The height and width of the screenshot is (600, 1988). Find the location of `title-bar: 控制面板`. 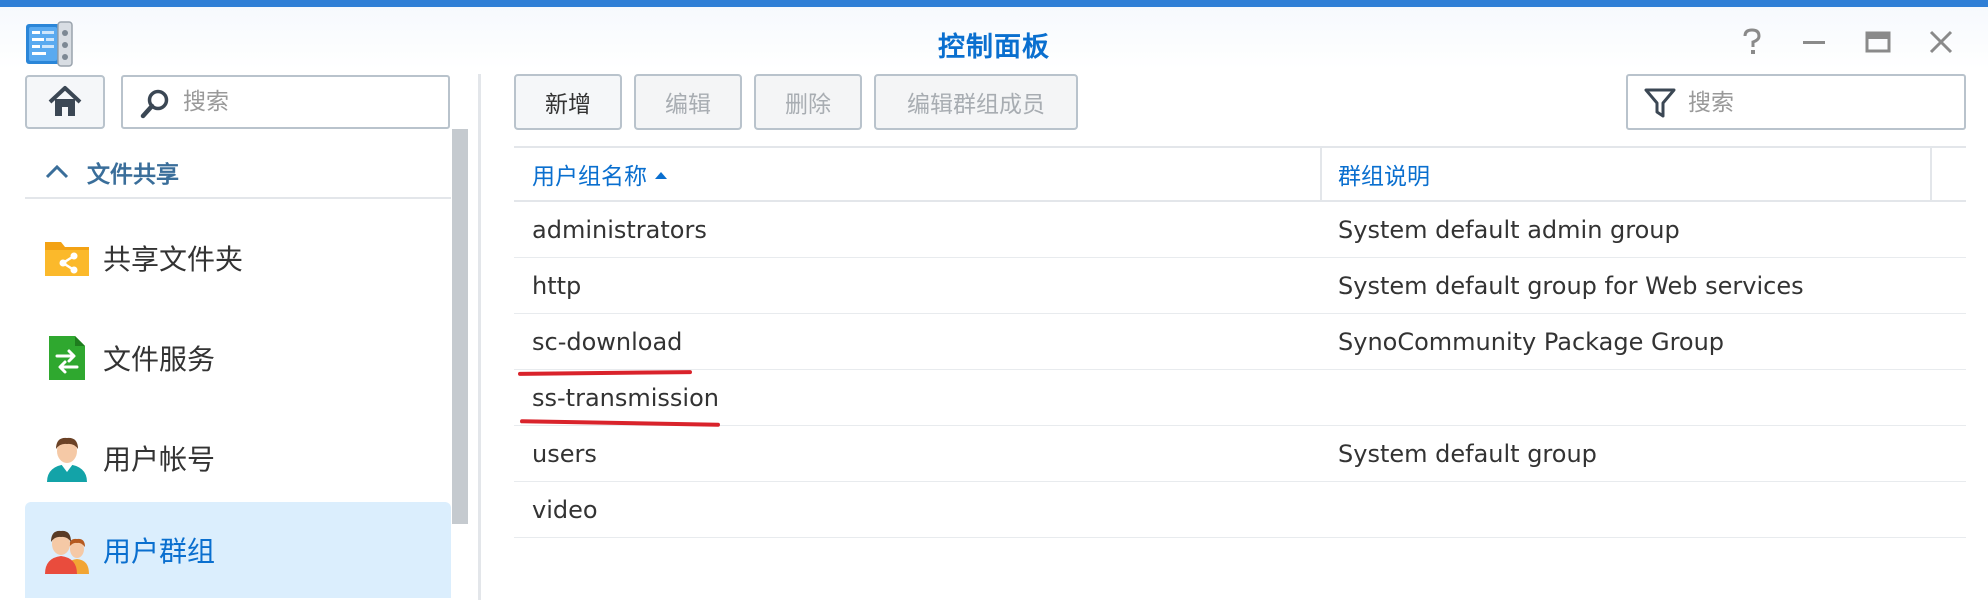

title-bar: 控制面板 is located at coordinates (994, 38).